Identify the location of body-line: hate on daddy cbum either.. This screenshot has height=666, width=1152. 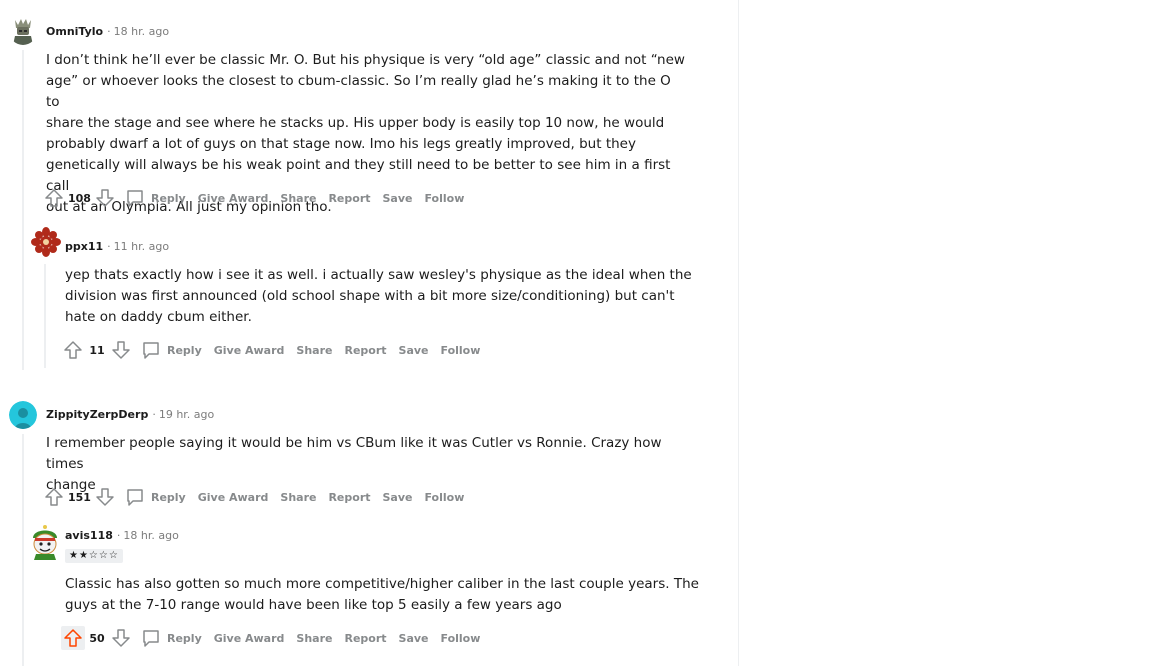
(158, 317).